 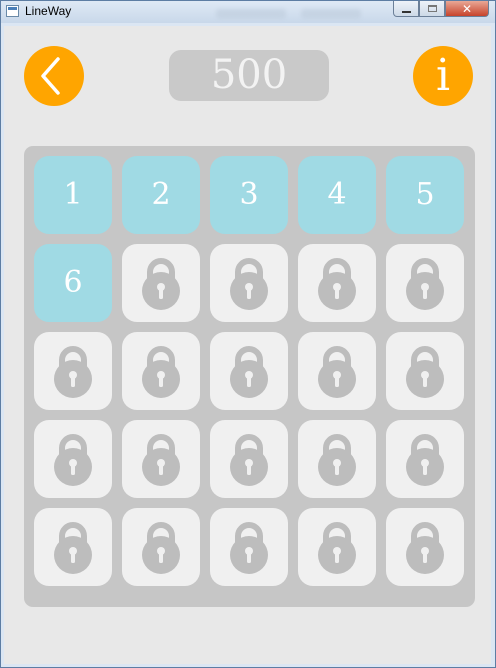 What do you see at coordinates (406, 11) in the screenshot?
I see `minimize-icon` at bounding box center [406, 11].